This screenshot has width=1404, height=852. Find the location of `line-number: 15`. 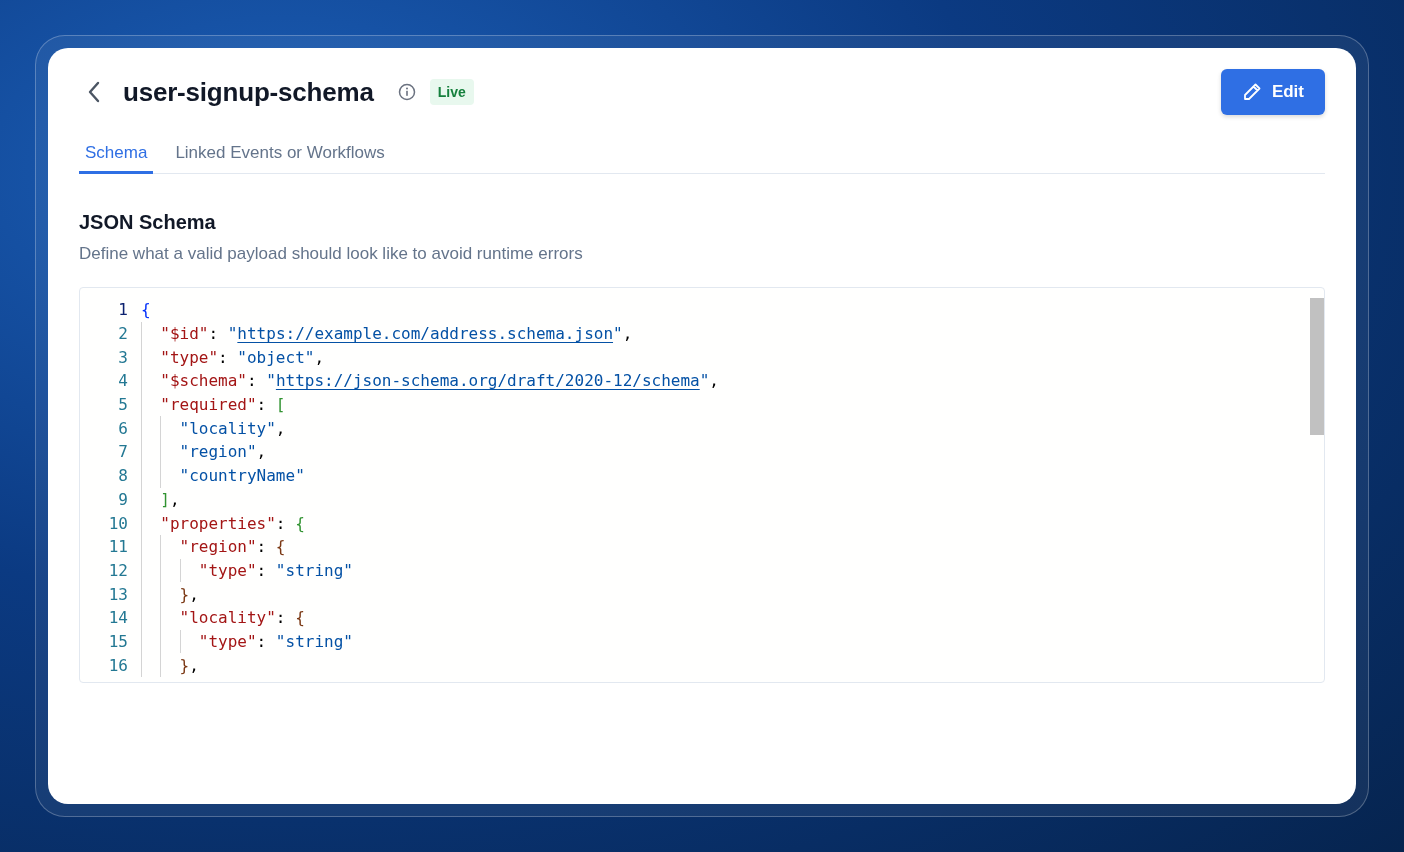

line-number: 15 is located at coordinates (118, 641).